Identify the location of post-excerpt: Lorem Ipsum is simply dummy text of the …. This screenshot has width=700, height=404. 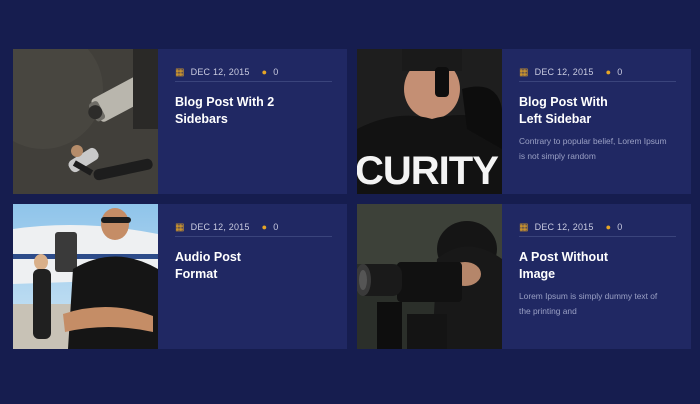
(588, 303).